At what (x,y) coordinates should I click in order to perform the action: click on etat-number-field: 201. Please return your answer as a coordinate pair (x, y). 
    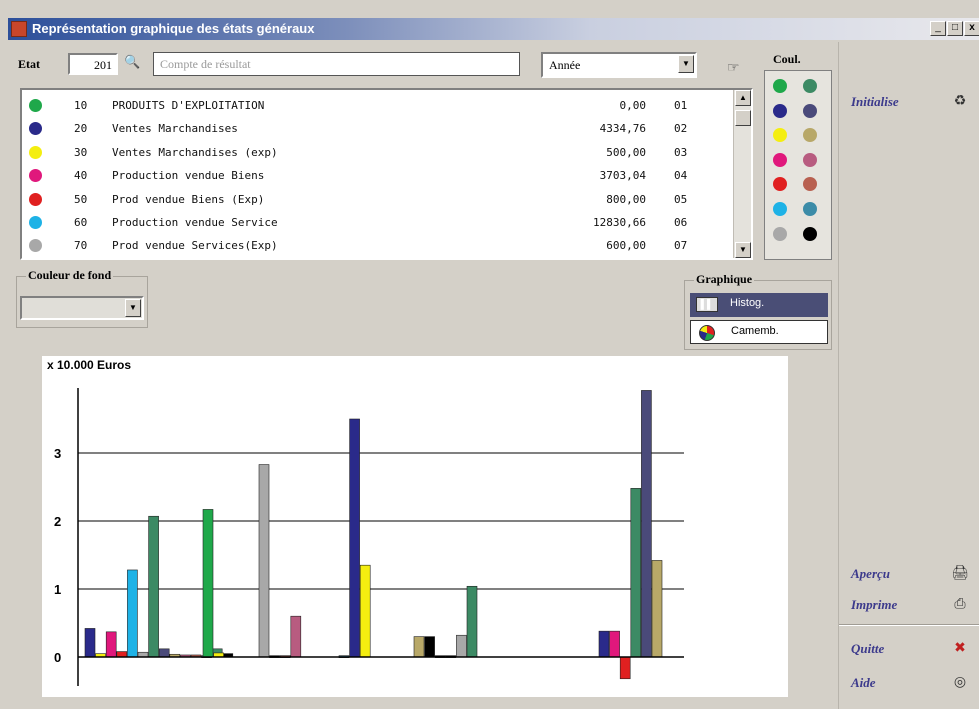
    Looking at the image, I should click on (93, 64).